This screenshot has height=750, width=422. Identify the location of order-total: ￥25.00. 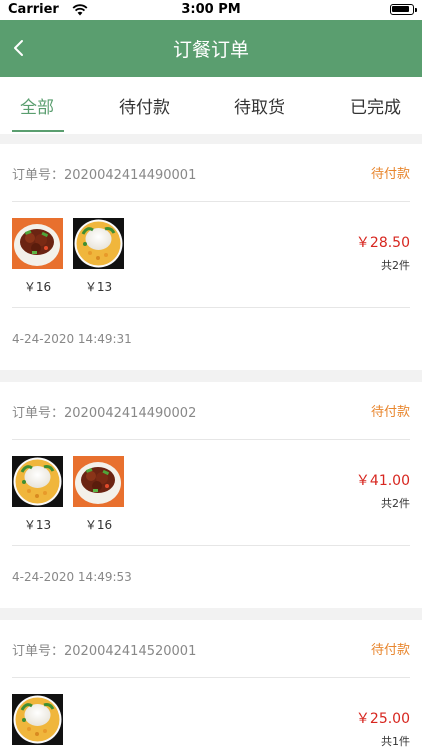
(382, 719).